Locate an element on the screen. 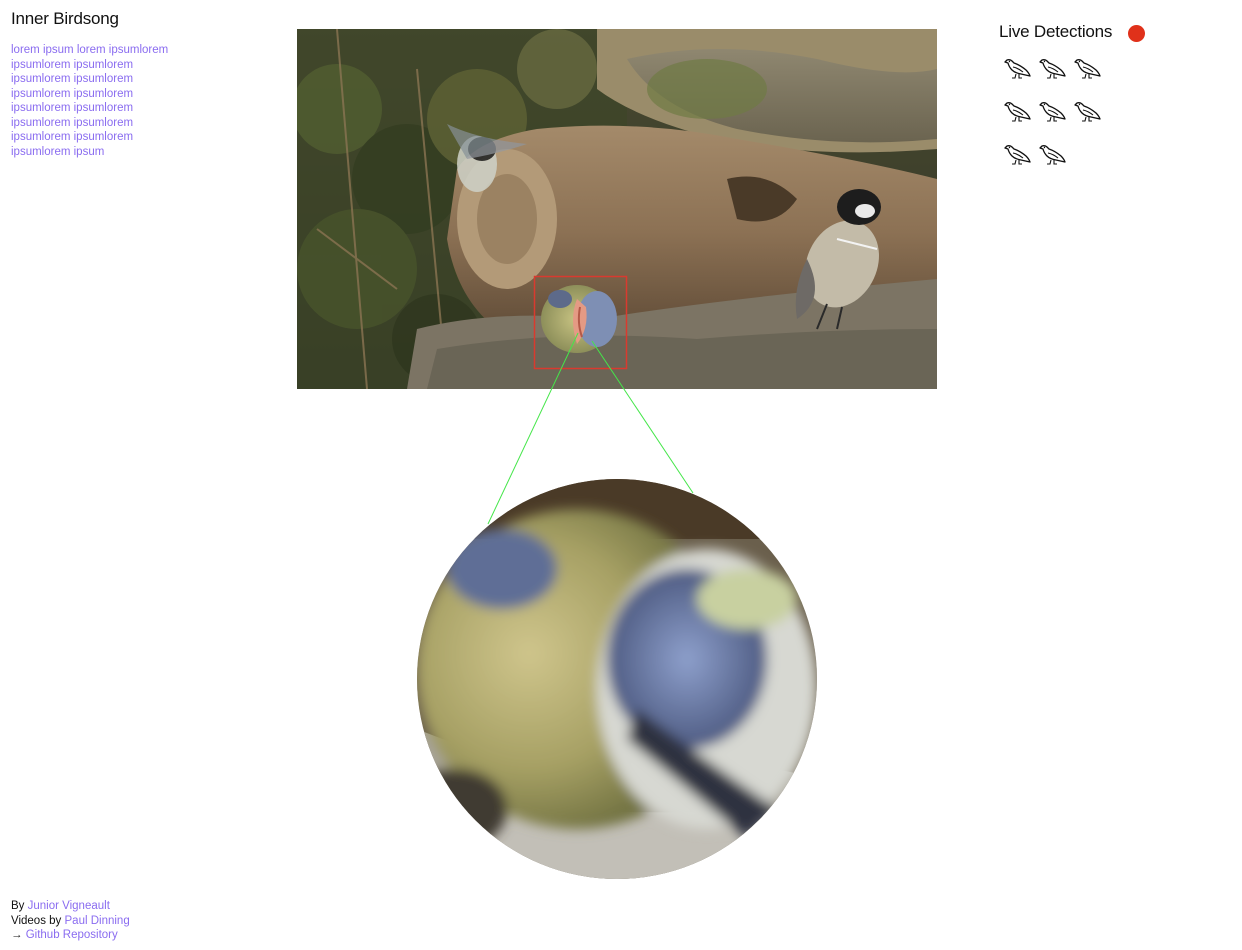 The height and width of the screenshot is (950, 1242). credit-author-line: By Junior Vigneault is located at coordinates (70, 906).